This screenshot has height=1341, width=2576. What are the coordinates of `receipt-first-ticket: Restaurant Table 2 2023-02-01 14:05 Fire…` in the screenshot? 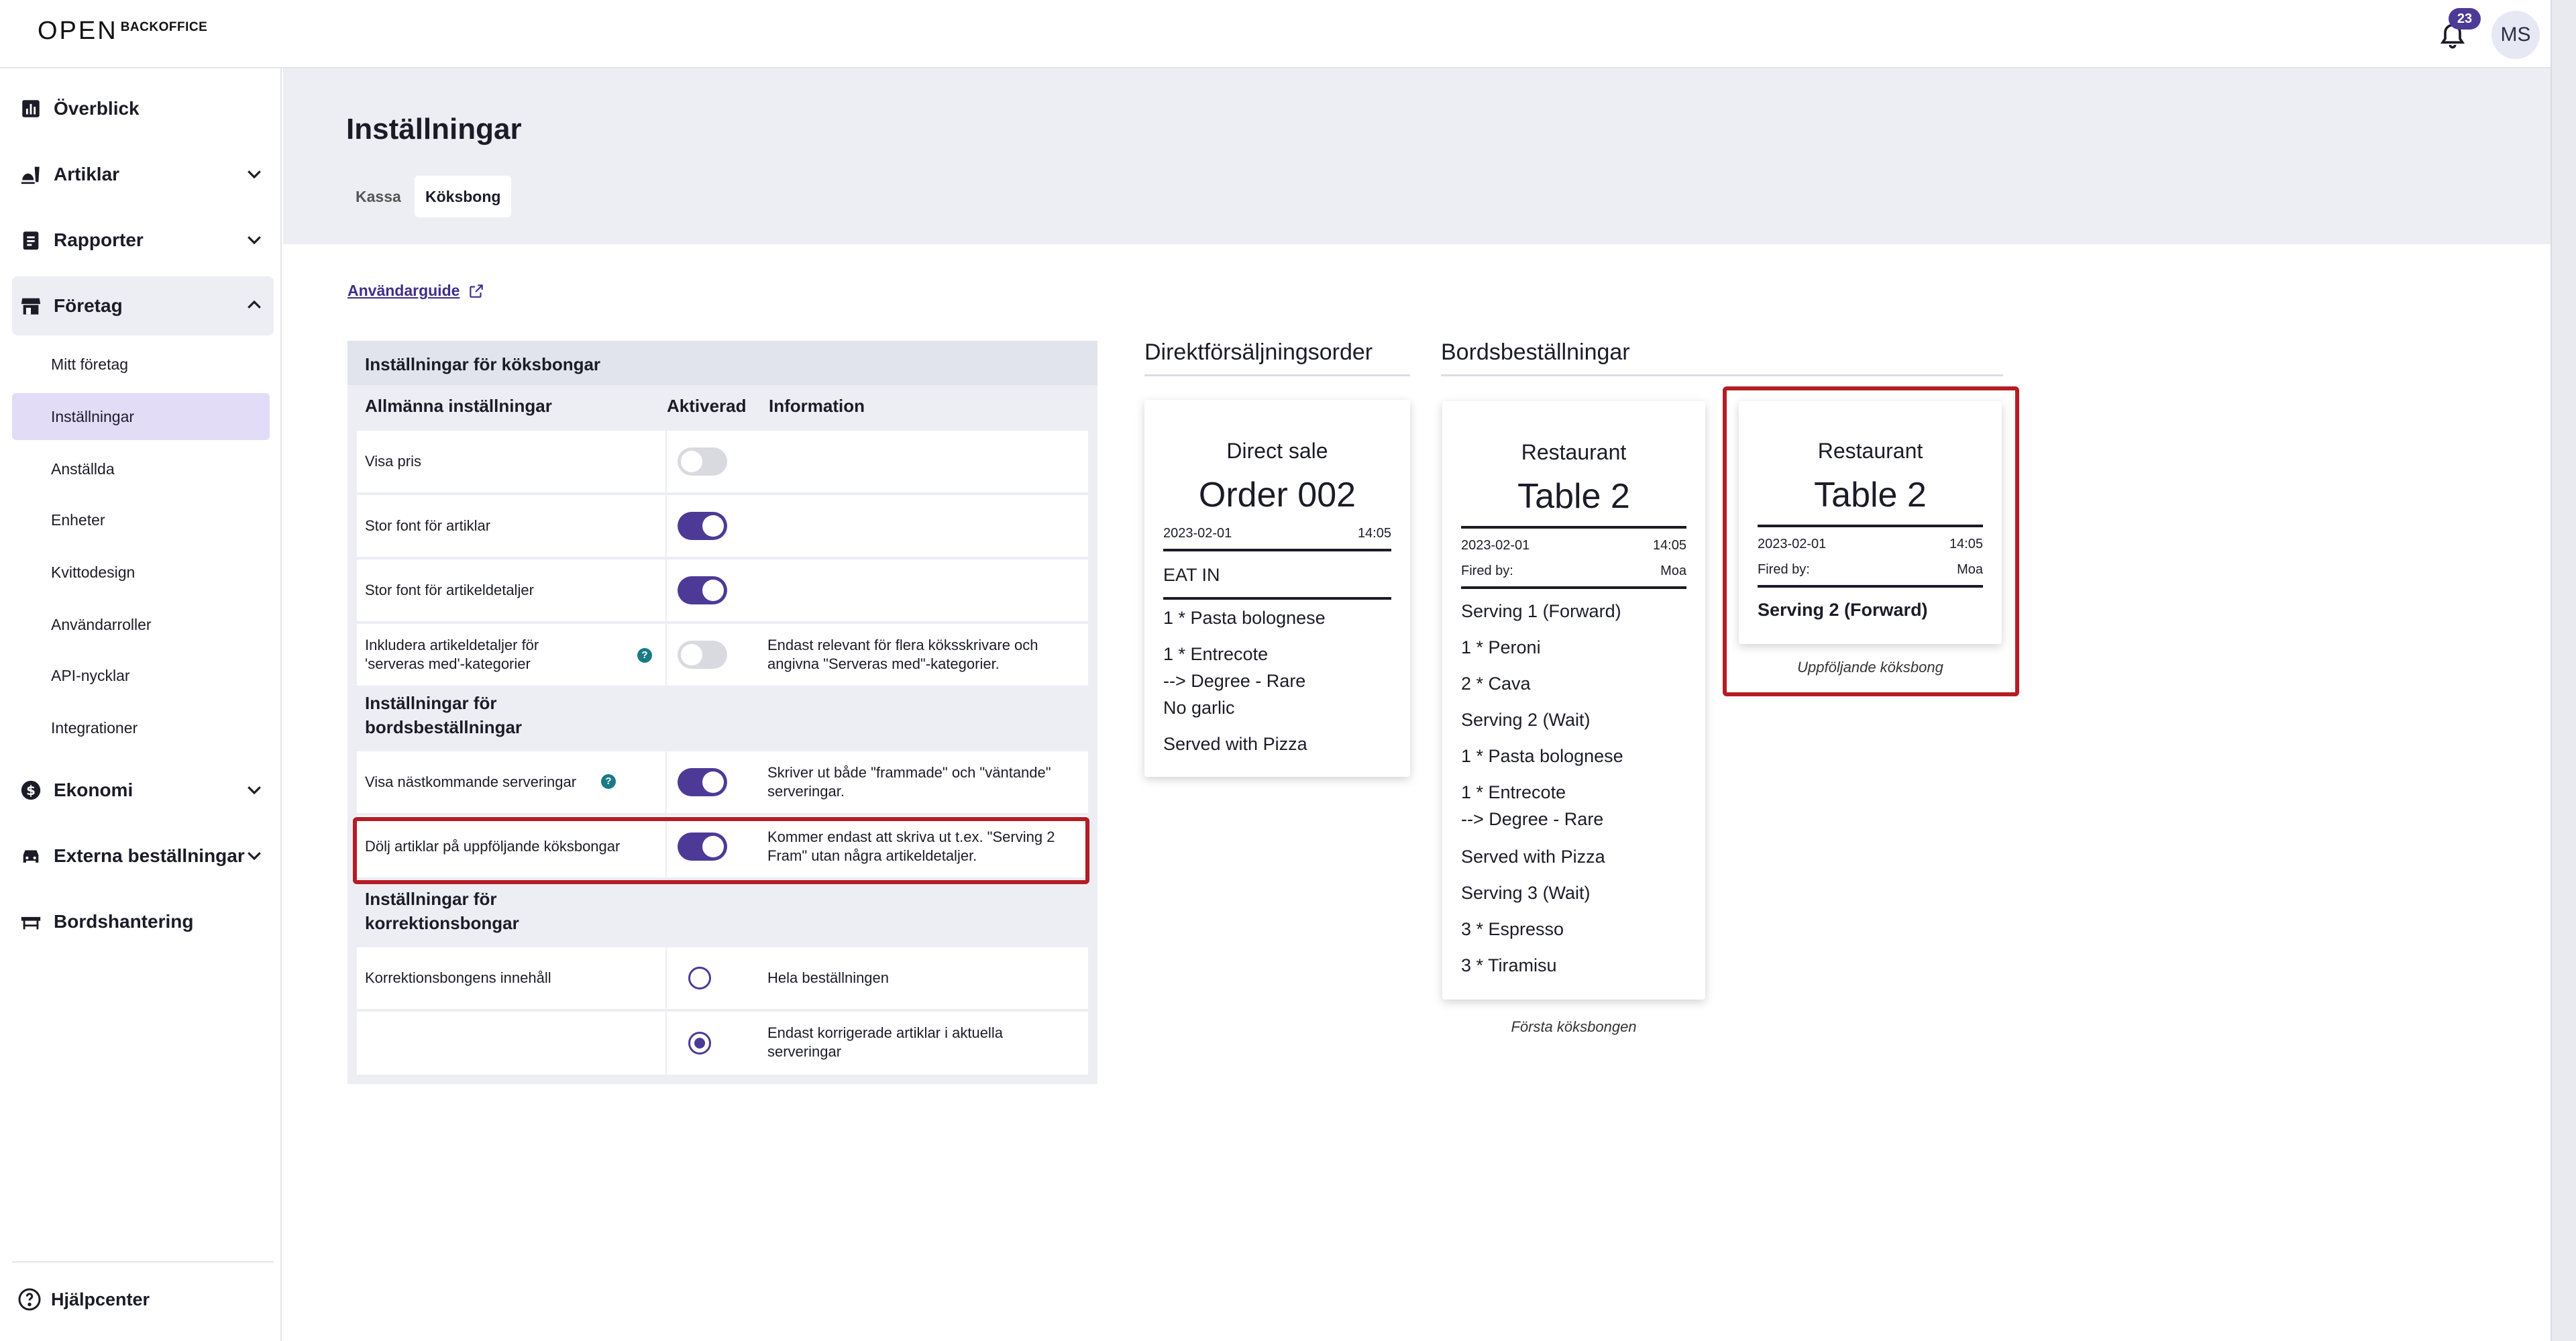 It's located at (1573, 700).